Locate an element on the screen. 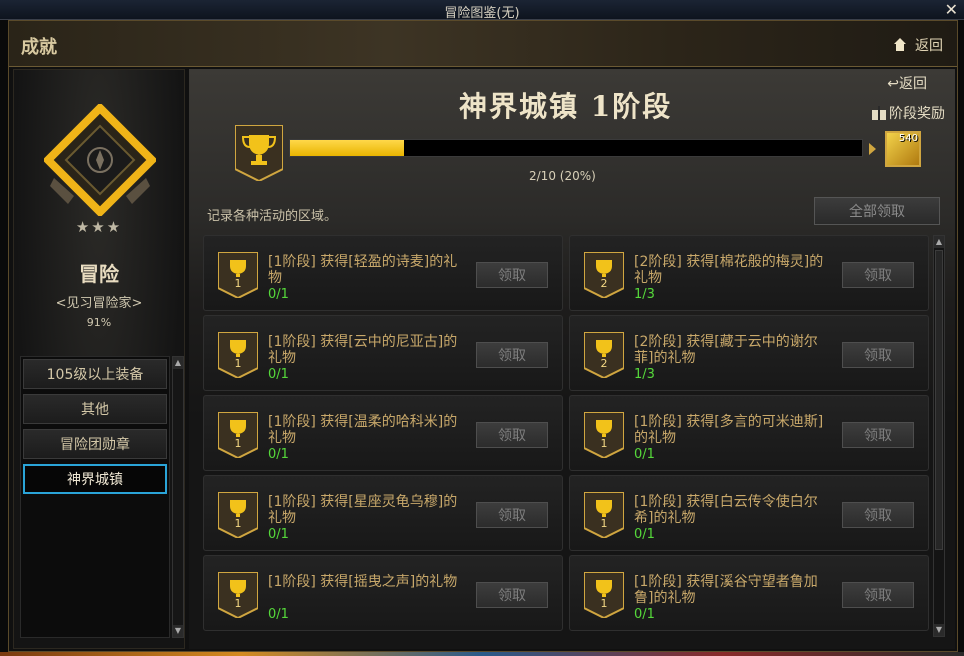  achievement-card: 2 [2阶段] 获得[棉花般的梅灵]的礼物 1/3 领取 is located at coordinates (749, 273).